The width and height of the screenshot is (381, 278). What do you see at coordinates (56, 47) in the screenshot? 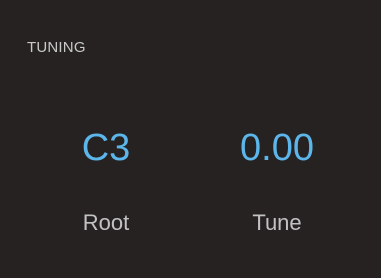
I see `panel-title: TUNING` at bounding box center [56, 47].